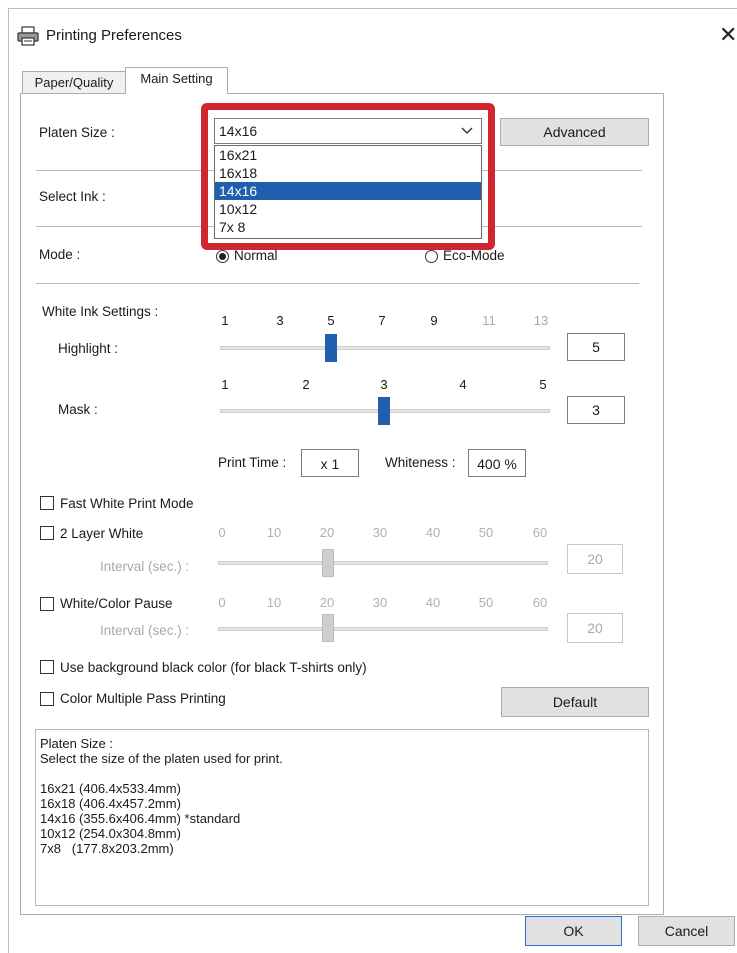  What do you see at coordinates (76, 743) in the screenshot?
I see `description-line: Platen Size :` at bounding box center [76, 743].